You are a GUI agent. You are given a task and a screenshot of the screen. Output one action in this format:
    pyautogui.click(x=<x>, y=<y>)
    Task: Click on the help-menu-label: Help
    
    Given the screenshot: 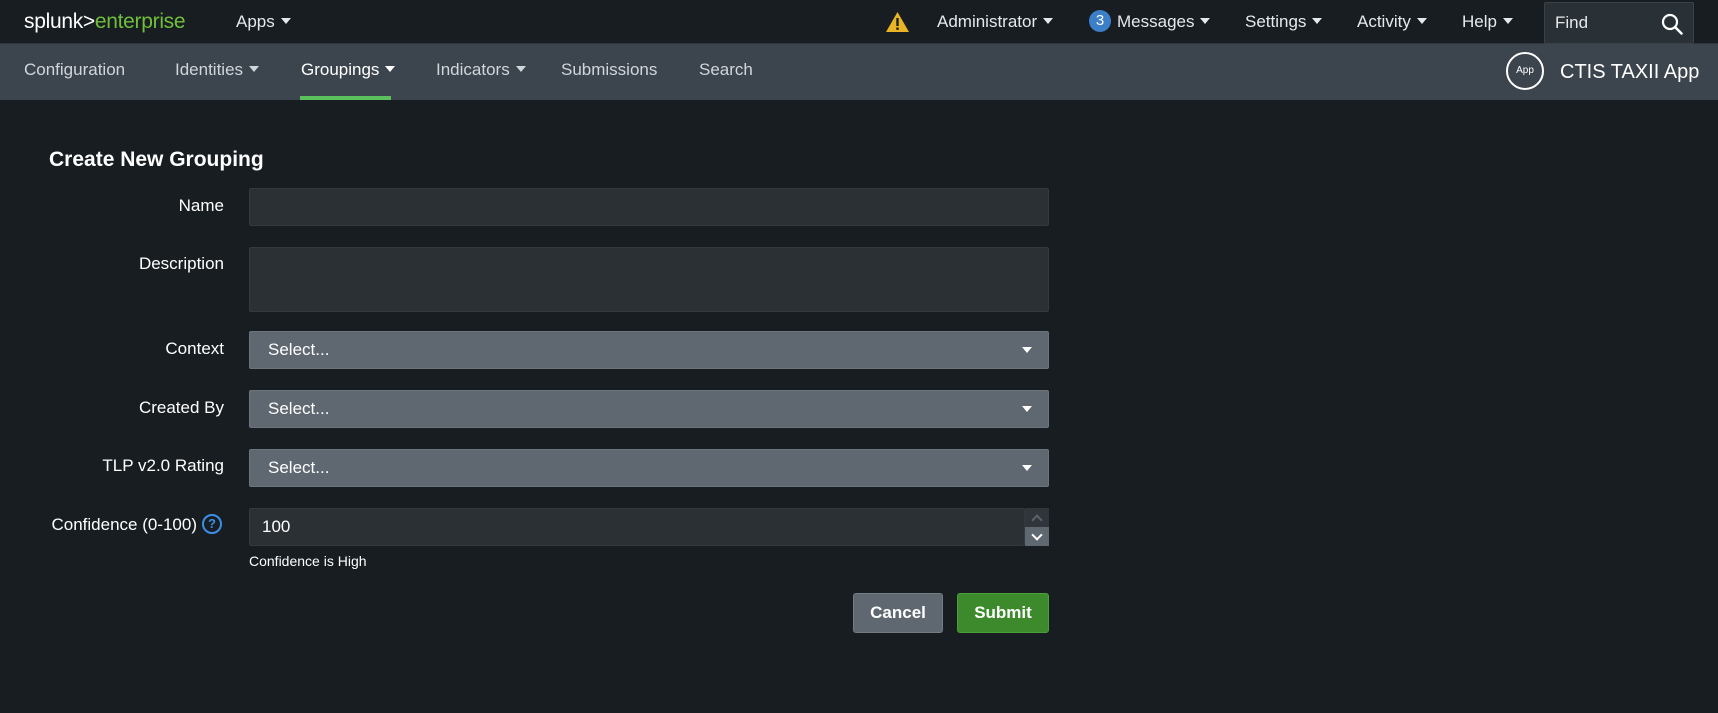 What is the action you would take?
    pyautogui.click(x=1479, y=21)
    